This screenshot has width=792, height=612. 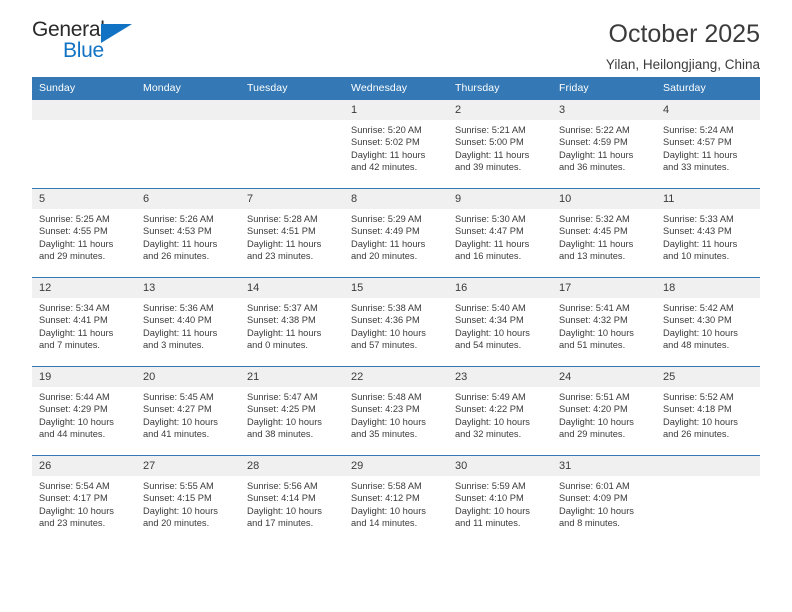 I want to click on daylight-text: Daylight: 10 hours and 57 minutes., so click(x=388, y=339).